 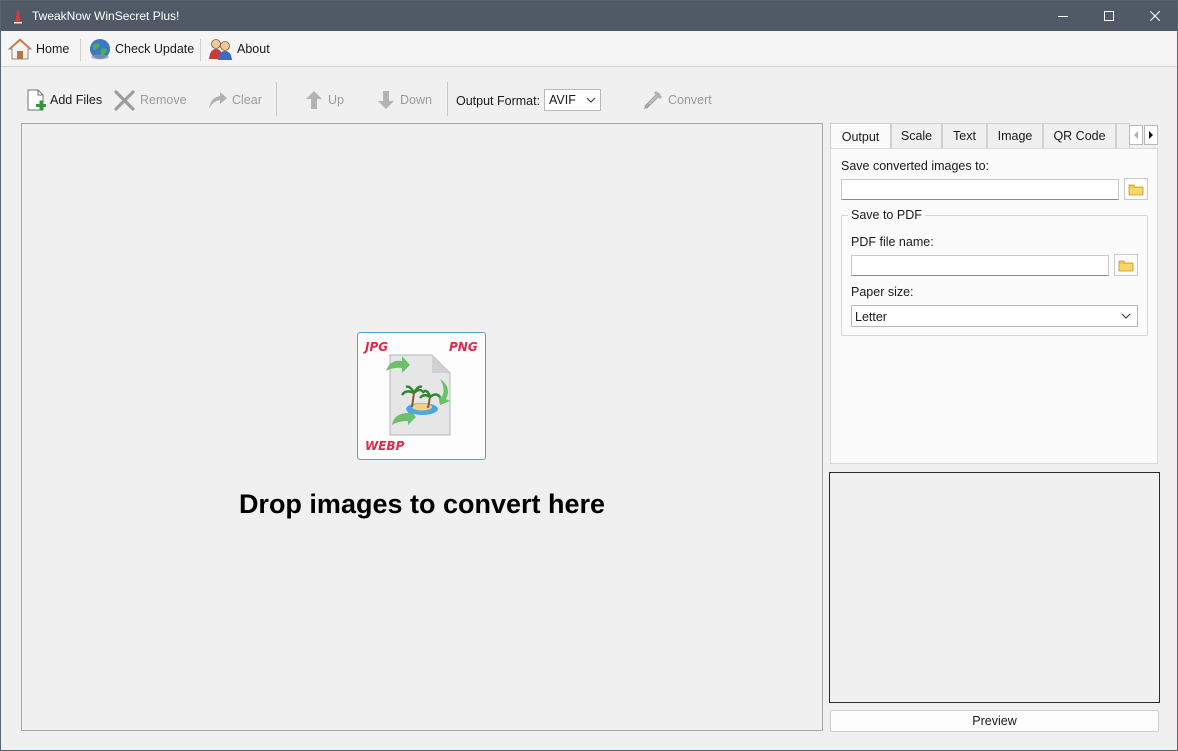 What do you see at coordinates (416, 100) in the screenshot?
I see `down-label: Down` at bounding box center [416, 100].